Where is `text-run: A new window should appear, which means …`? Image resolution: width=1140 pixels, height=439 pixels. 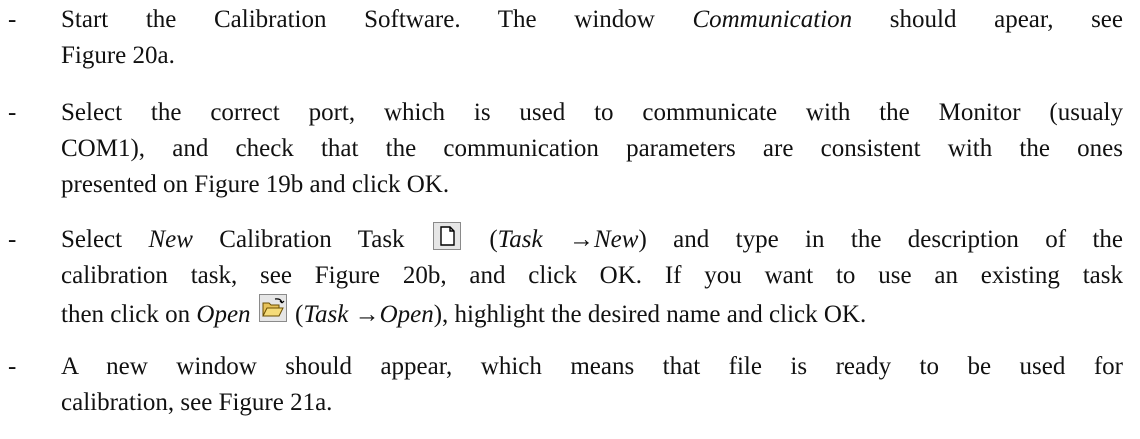 text-run: A new window should appear, which means … is located at coordinates (592, 366).